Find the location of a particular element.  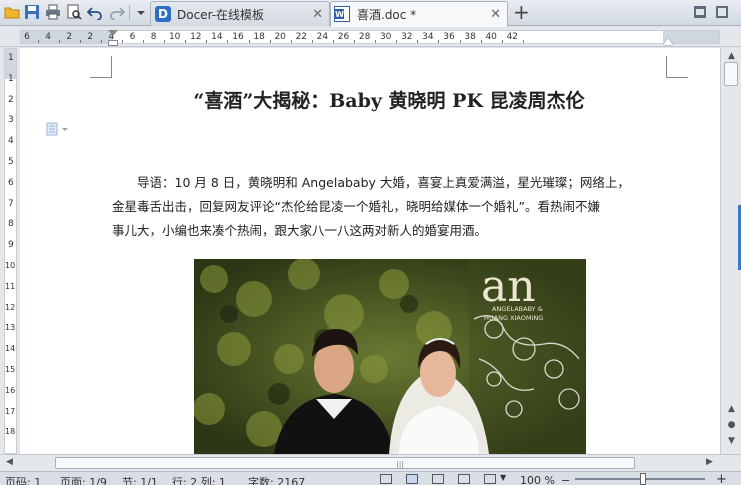

tab-document: W 喜酒.doc * ✕ is located at coordinates (419, 14).